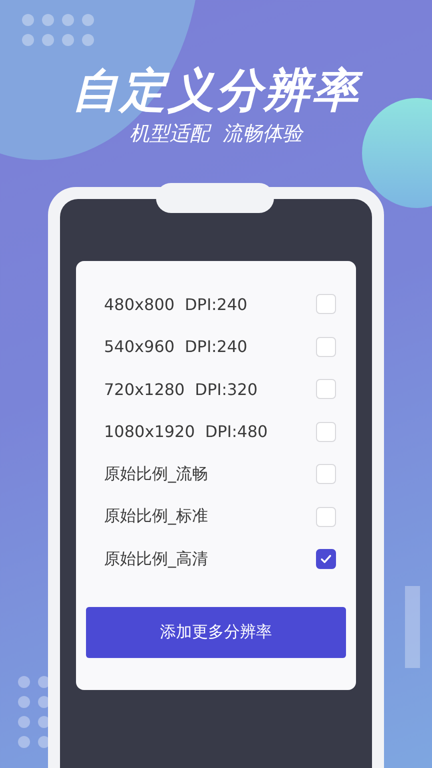 The width and height of the screenshot is (432, 768). I want to click on resolution-option: 1080x1920 DPI:480, so click(186, 432).